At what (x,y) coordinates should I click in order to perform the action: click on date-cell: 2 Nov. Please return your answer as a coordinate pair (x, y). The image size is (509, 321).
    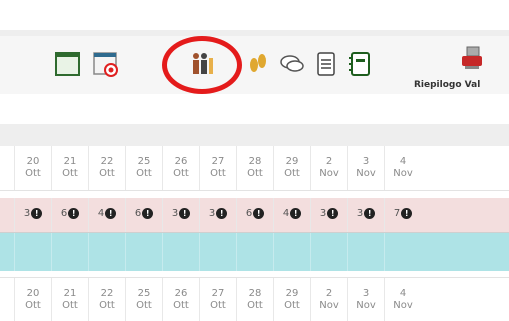
    Looking at the image, I should click on (328, 168).